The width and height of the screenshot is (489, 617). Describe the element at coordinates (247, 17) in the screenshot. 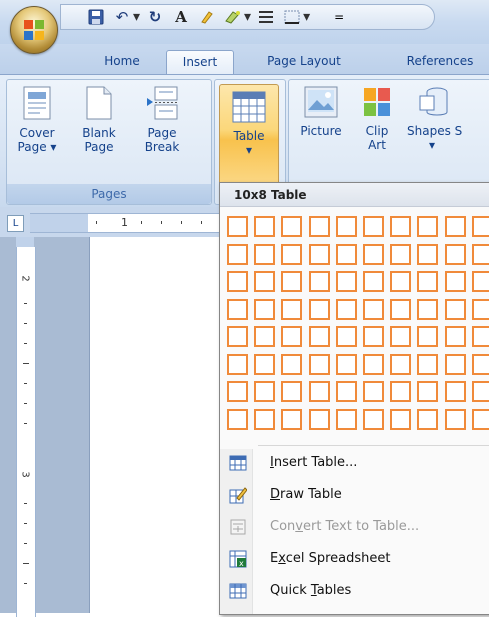

I see `highlighter-dropdown-icon: ▾` at that location.